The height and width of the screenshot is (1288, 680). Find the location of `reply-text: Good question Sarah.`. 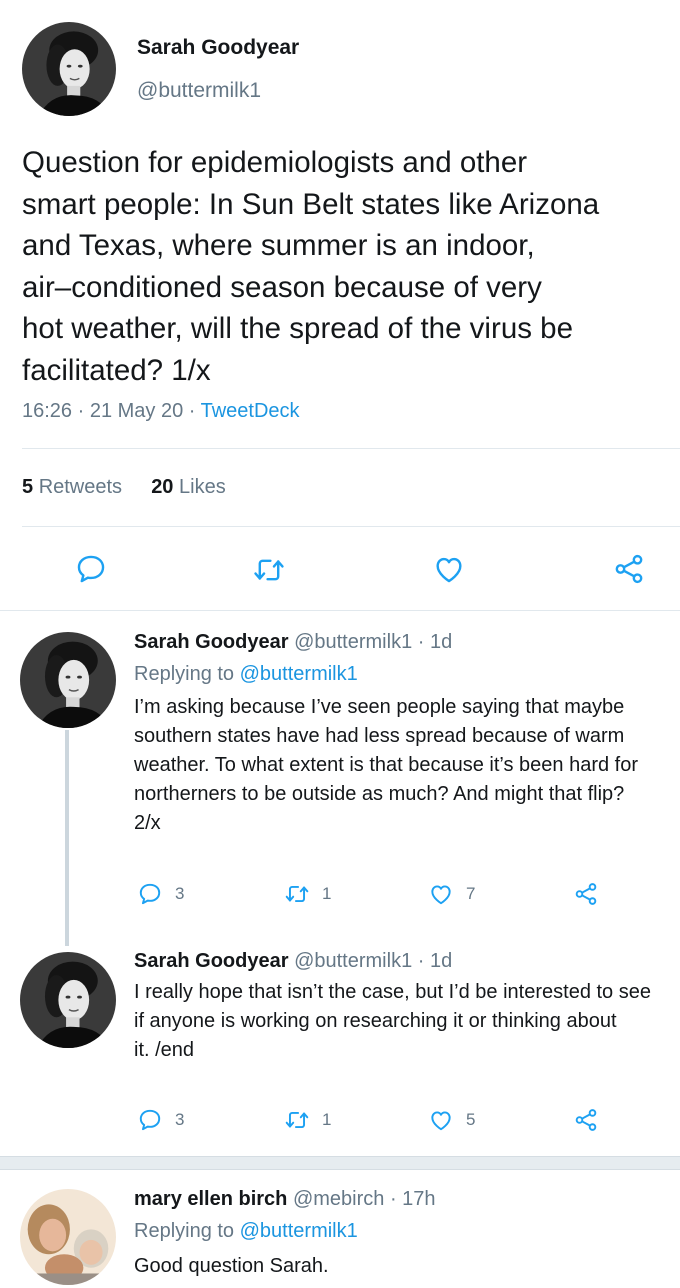

reply-text: Good question Sarah. is located at coordinates (231, 1266).